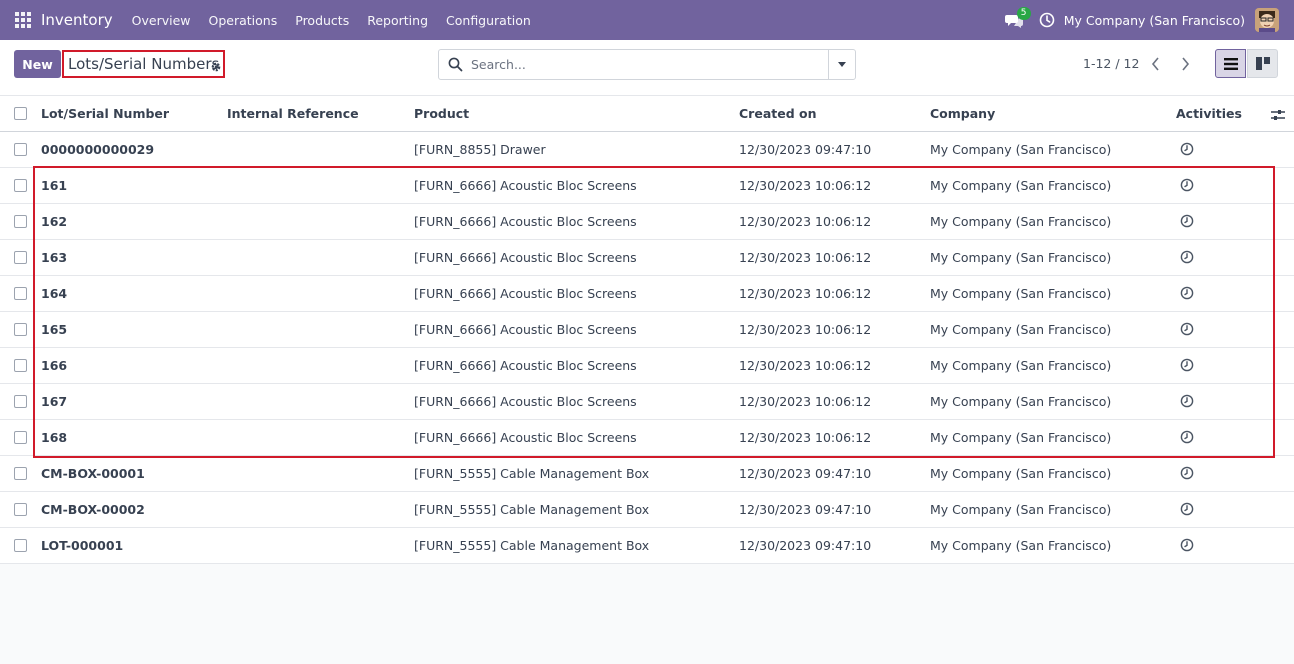 This screenshot has width=1294, height=664. What do you see at coordinates (243, 20) in the screenshot?
I see `menu-item-operations: Operations` at bounding box center [243, 20].